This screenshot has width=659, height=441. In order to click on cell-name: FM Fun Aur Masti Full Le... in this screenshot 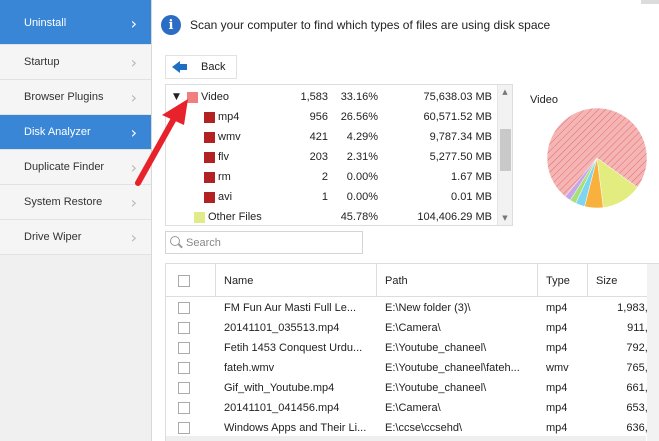, I will do `click(290, 308)`.